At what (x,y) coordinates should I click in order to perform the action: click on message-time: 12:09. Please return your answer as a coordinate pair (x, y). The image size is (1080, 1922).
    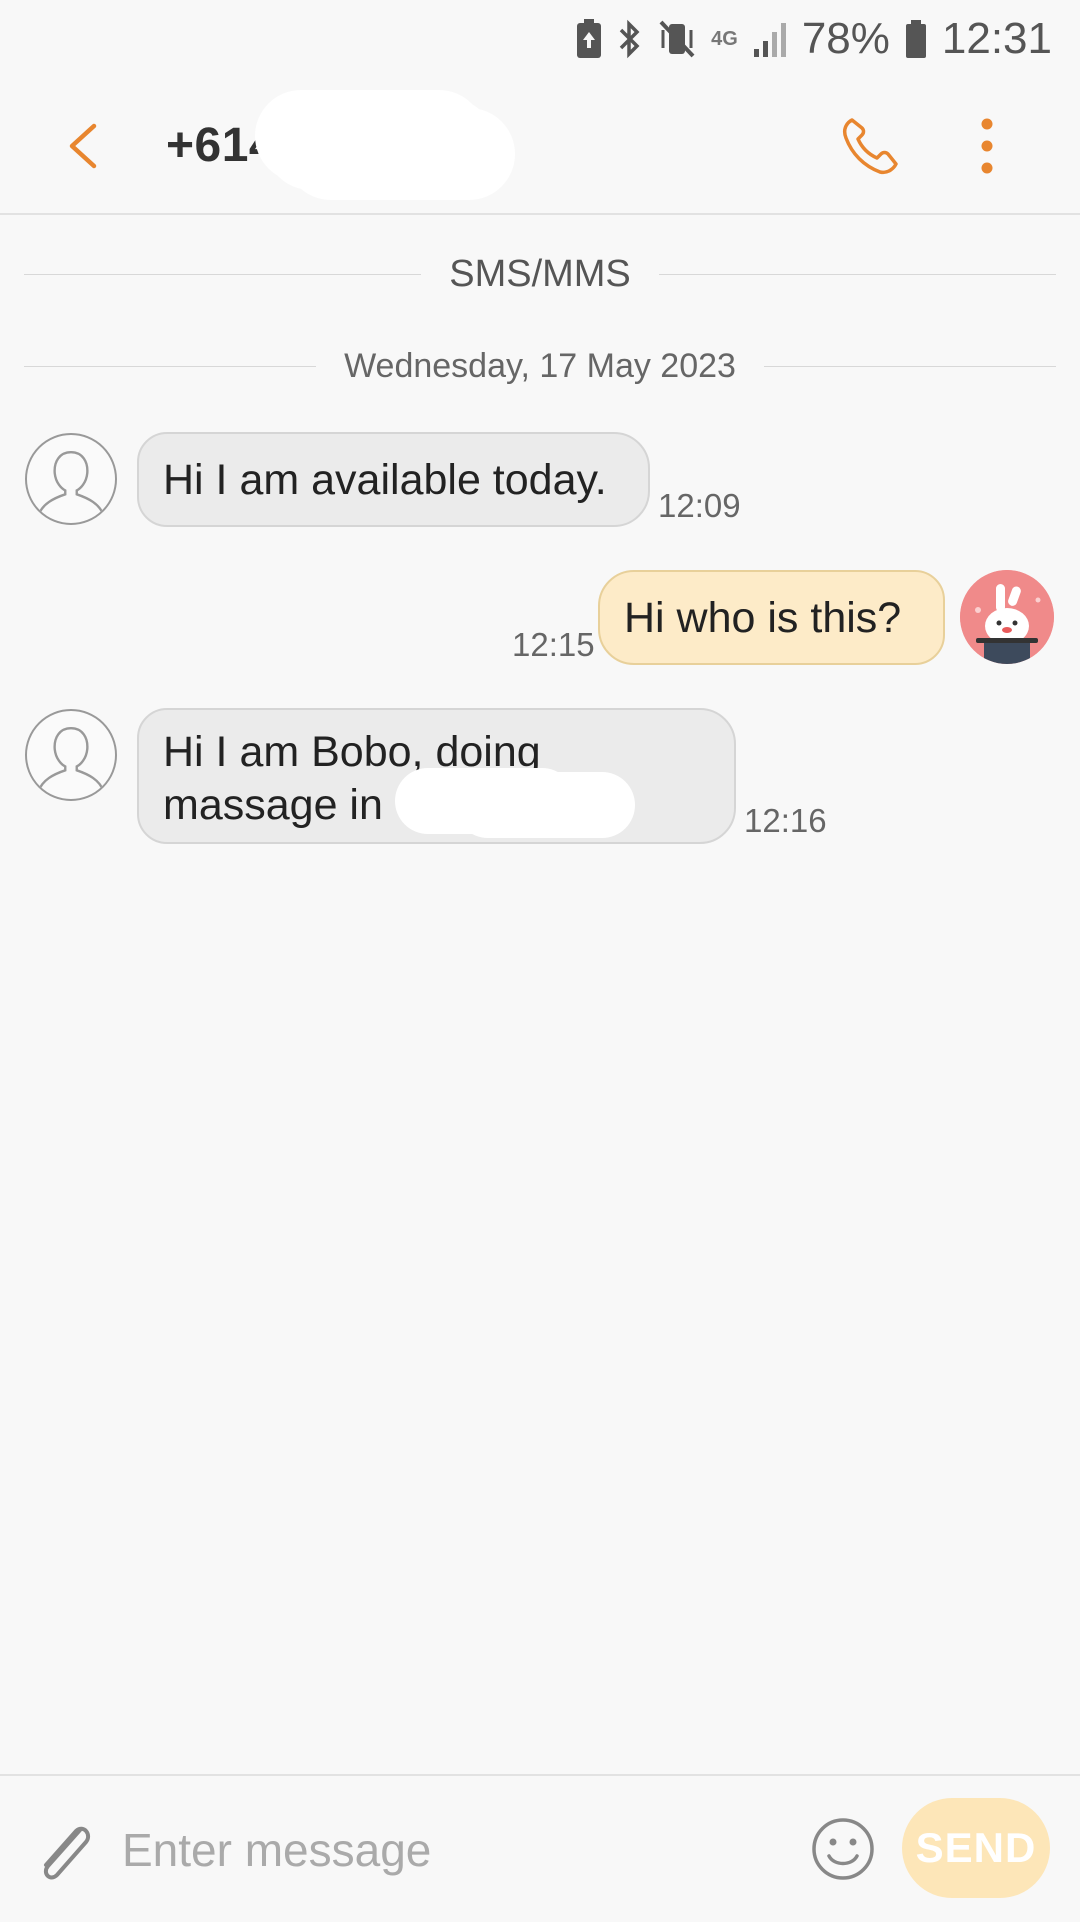
    Looking at the image, I should click on (699, 505).